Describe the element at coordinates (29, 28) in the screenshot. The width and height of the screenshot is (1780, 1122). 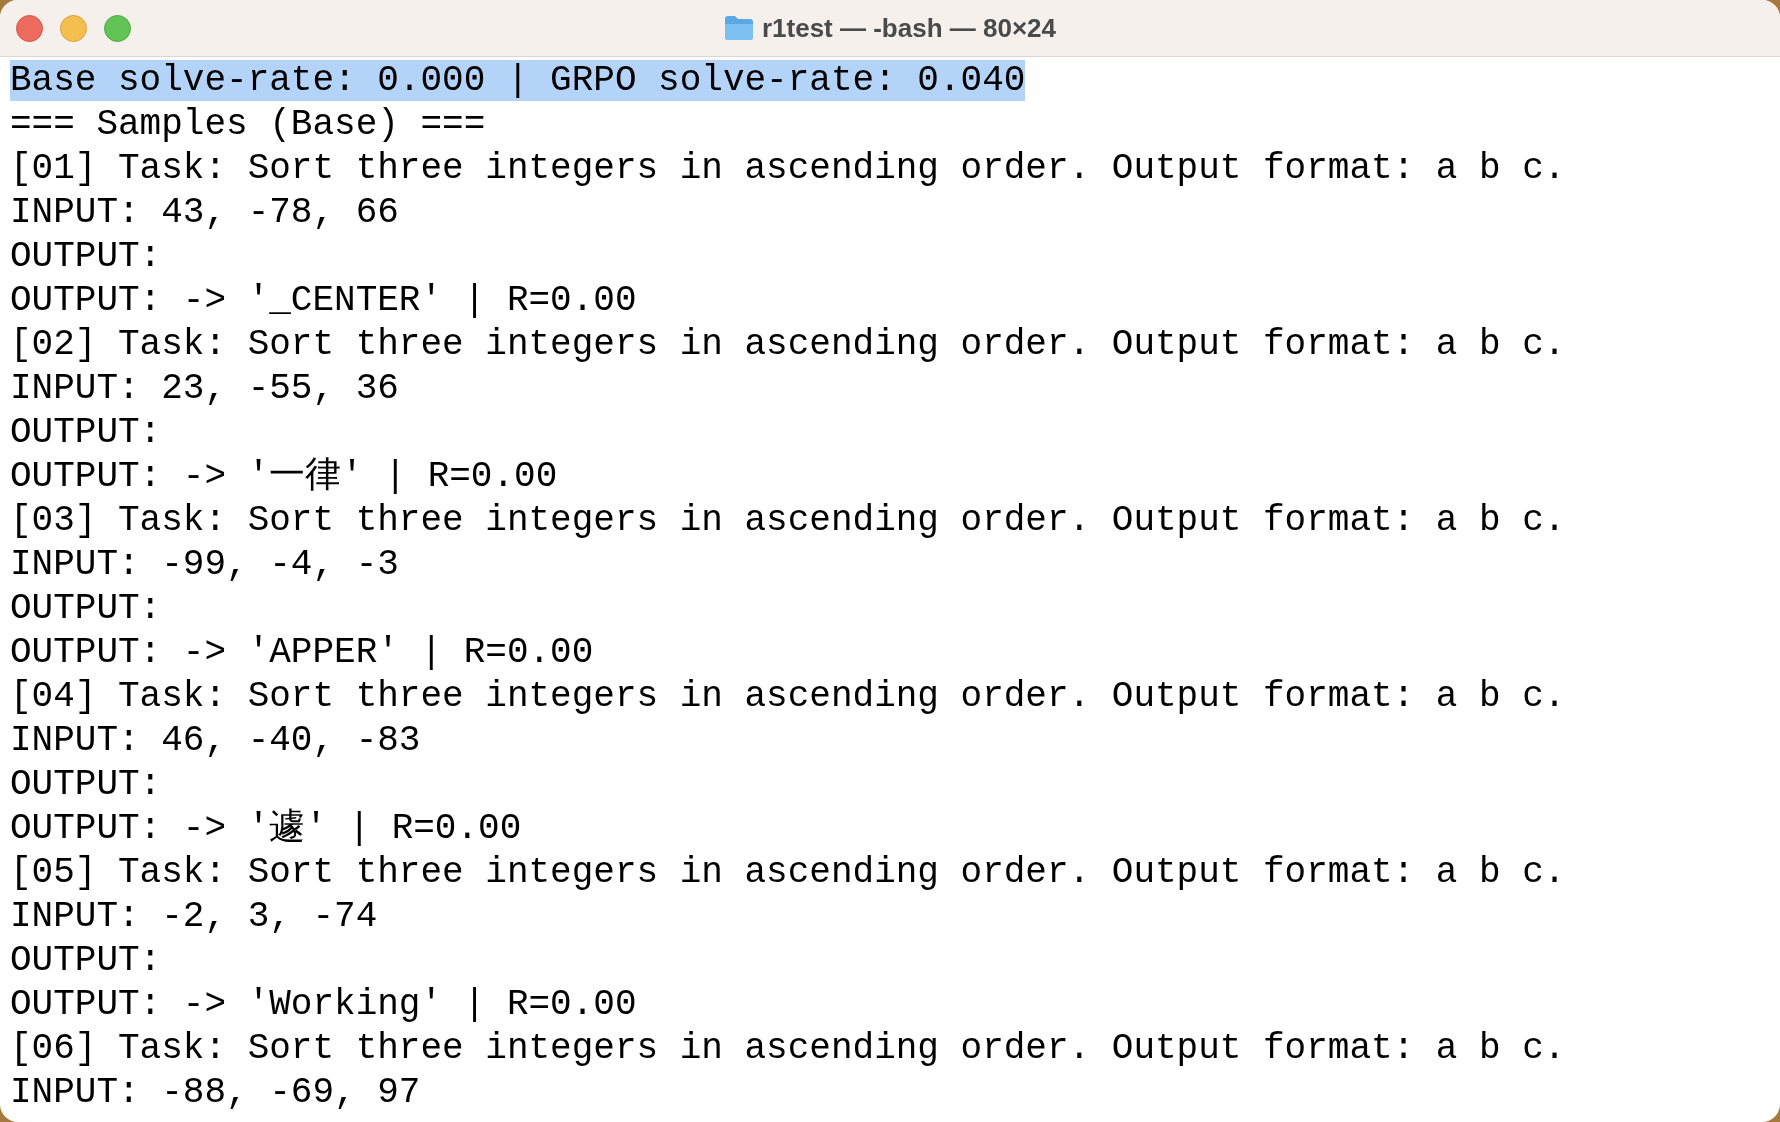
I see `close-button` at that location.